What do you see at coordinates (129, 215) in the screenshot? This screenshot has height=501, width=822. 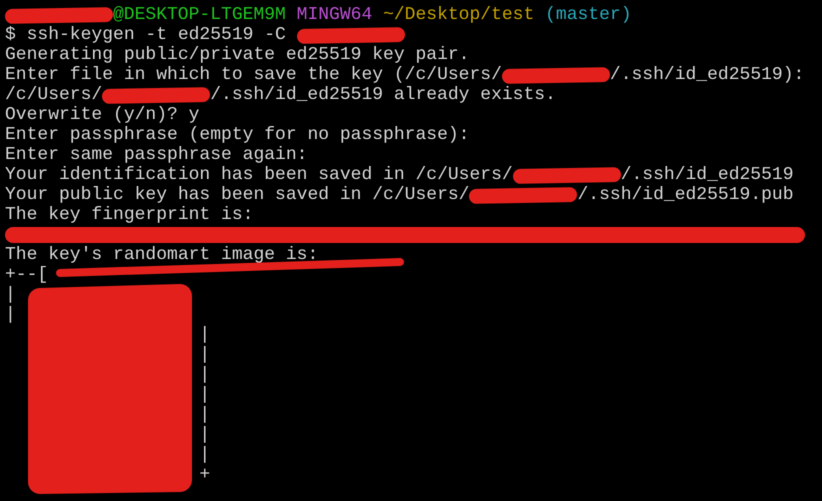 I see `terminal-text: The key fingerprint is:` at bounding box center [129, 215].